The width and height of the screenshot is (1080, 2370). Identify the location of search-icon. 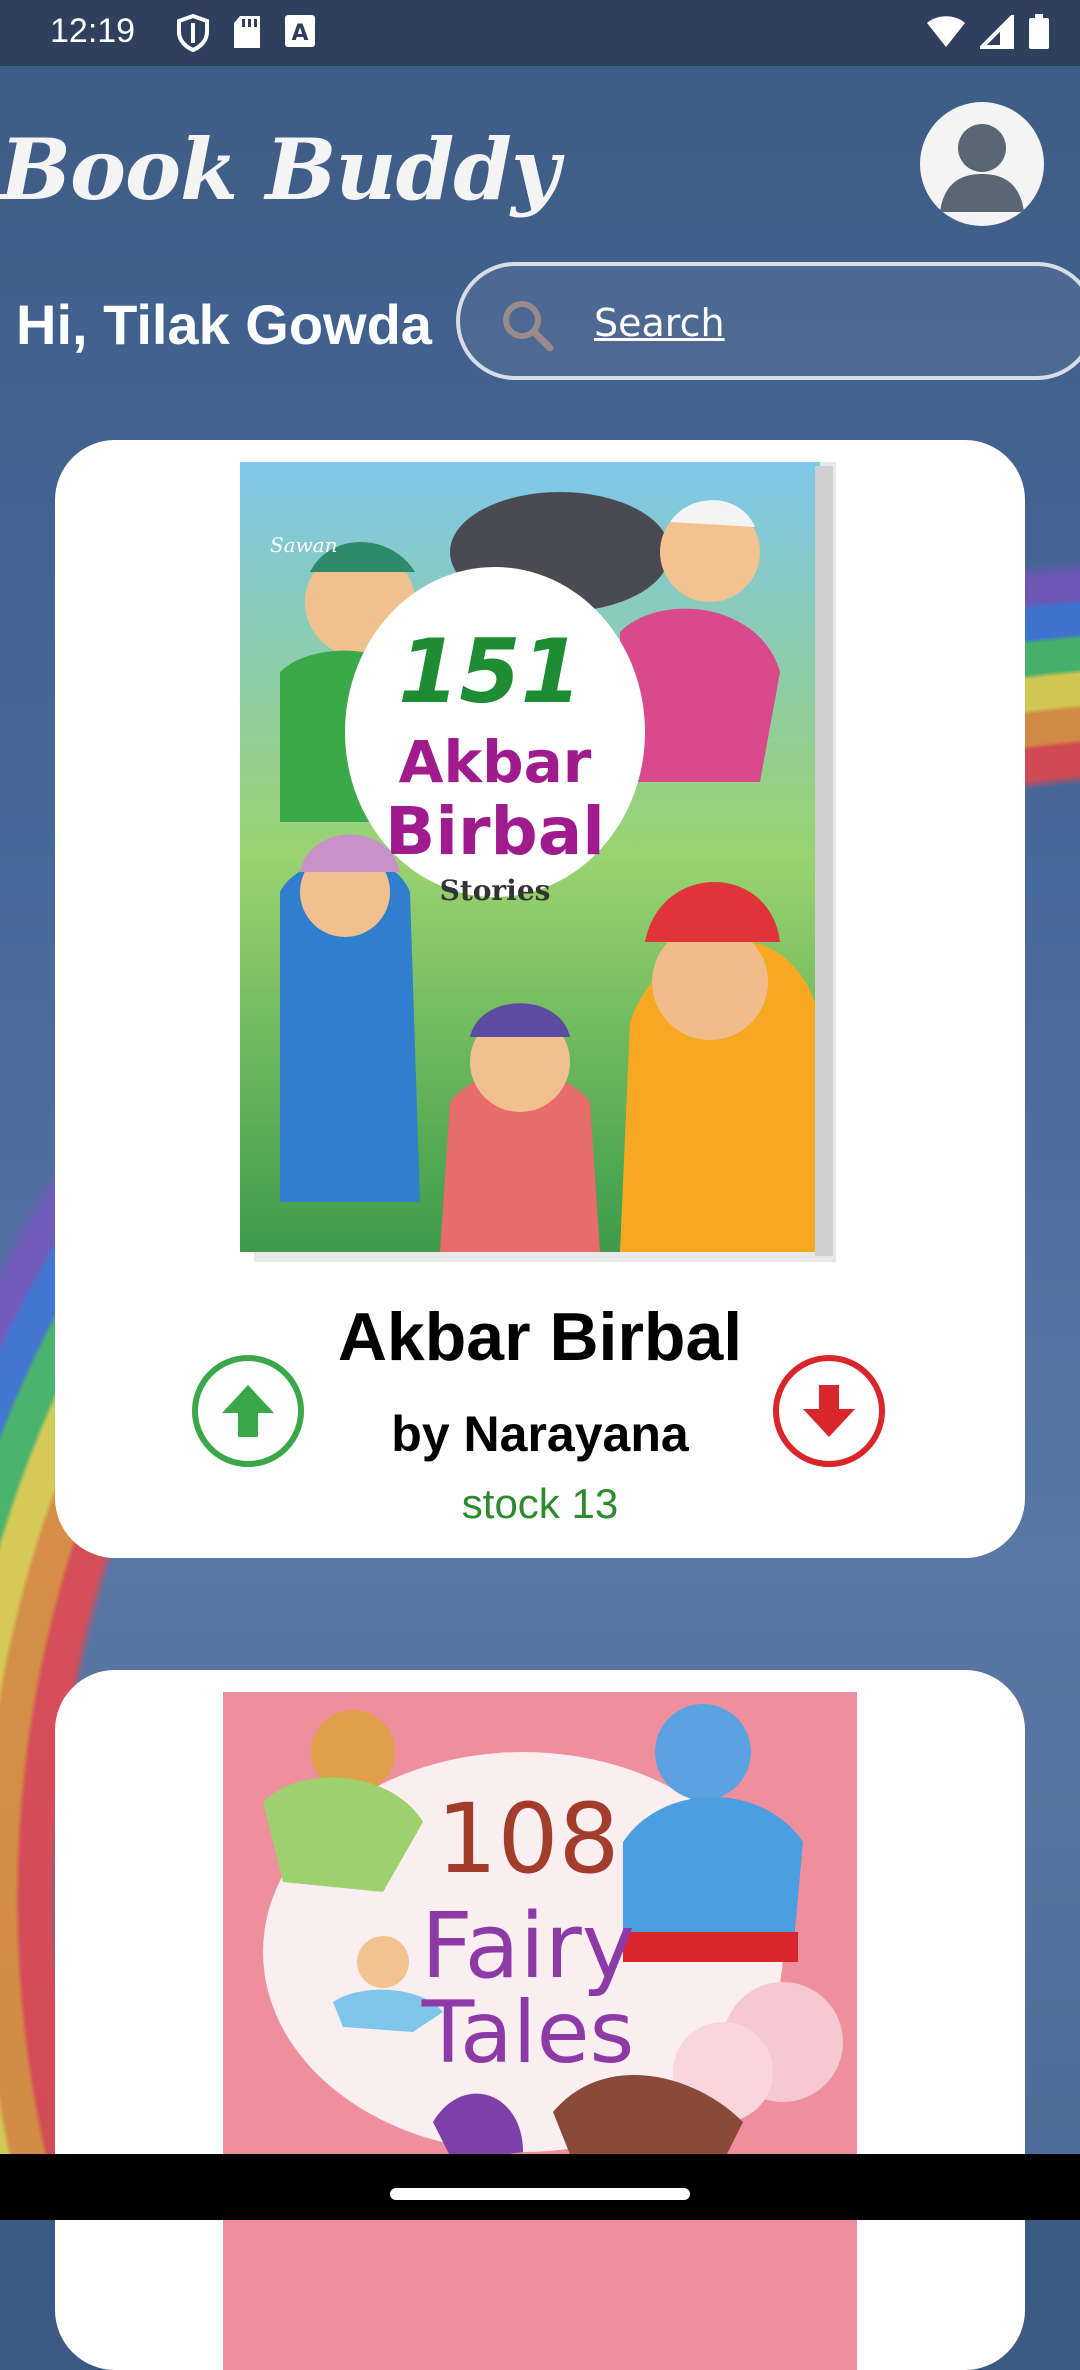
(528, 326).